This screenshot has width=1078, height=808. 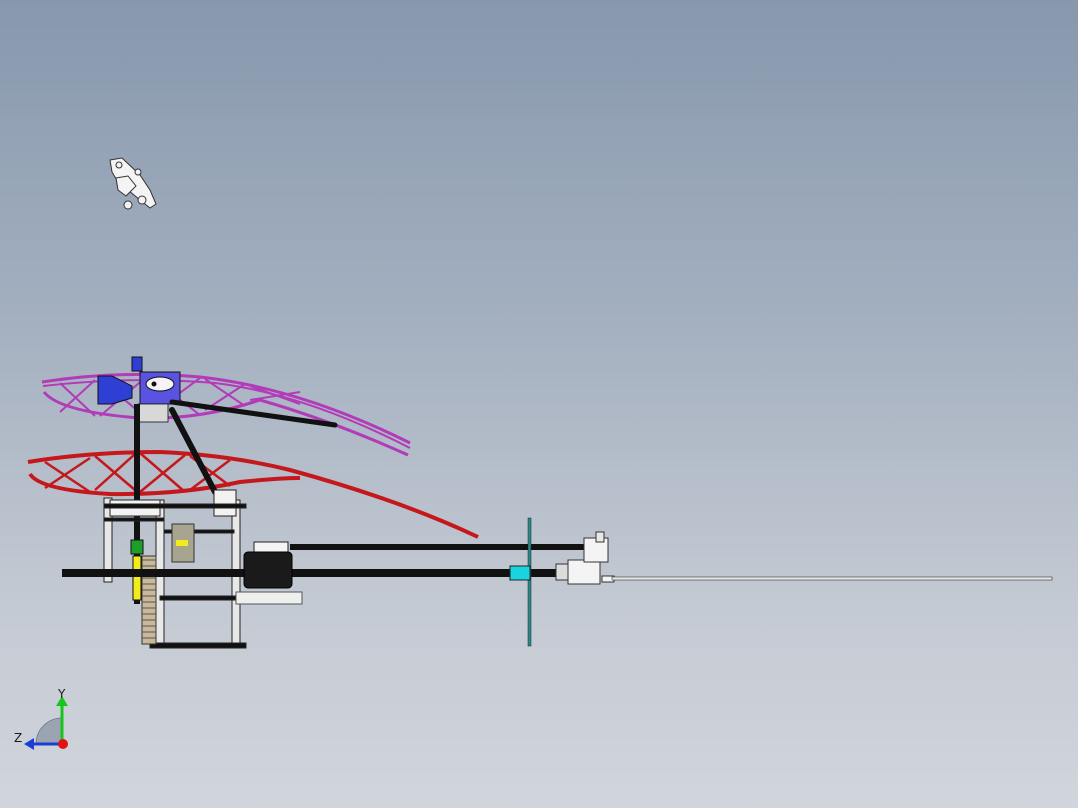 I want to click on servo-arm-linkage, so click(x=133, y=183).